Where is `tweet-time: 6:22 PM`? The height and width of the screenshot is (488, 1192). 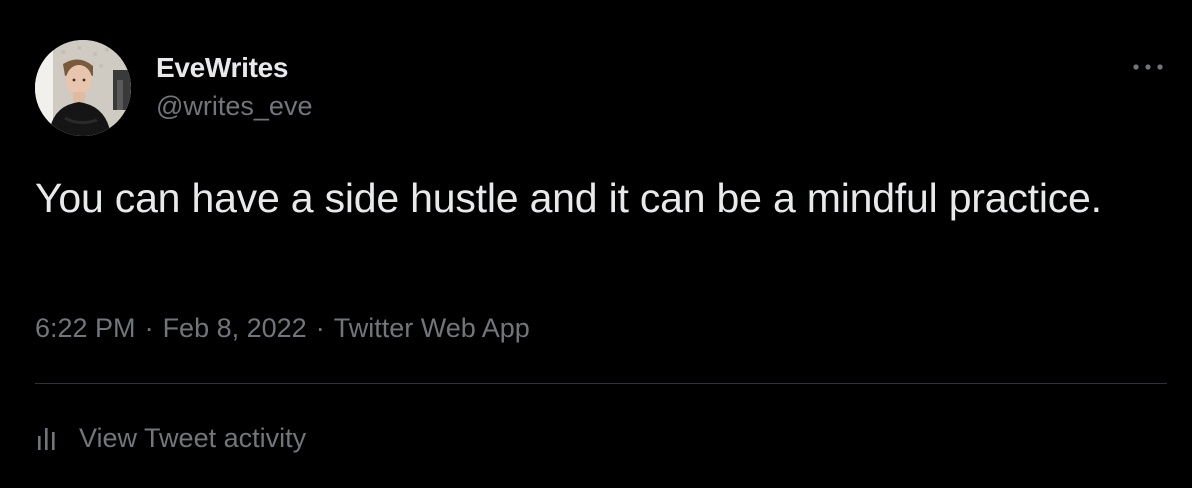
tweet-time: 6:22 PM is located at coordinates (85, 328).